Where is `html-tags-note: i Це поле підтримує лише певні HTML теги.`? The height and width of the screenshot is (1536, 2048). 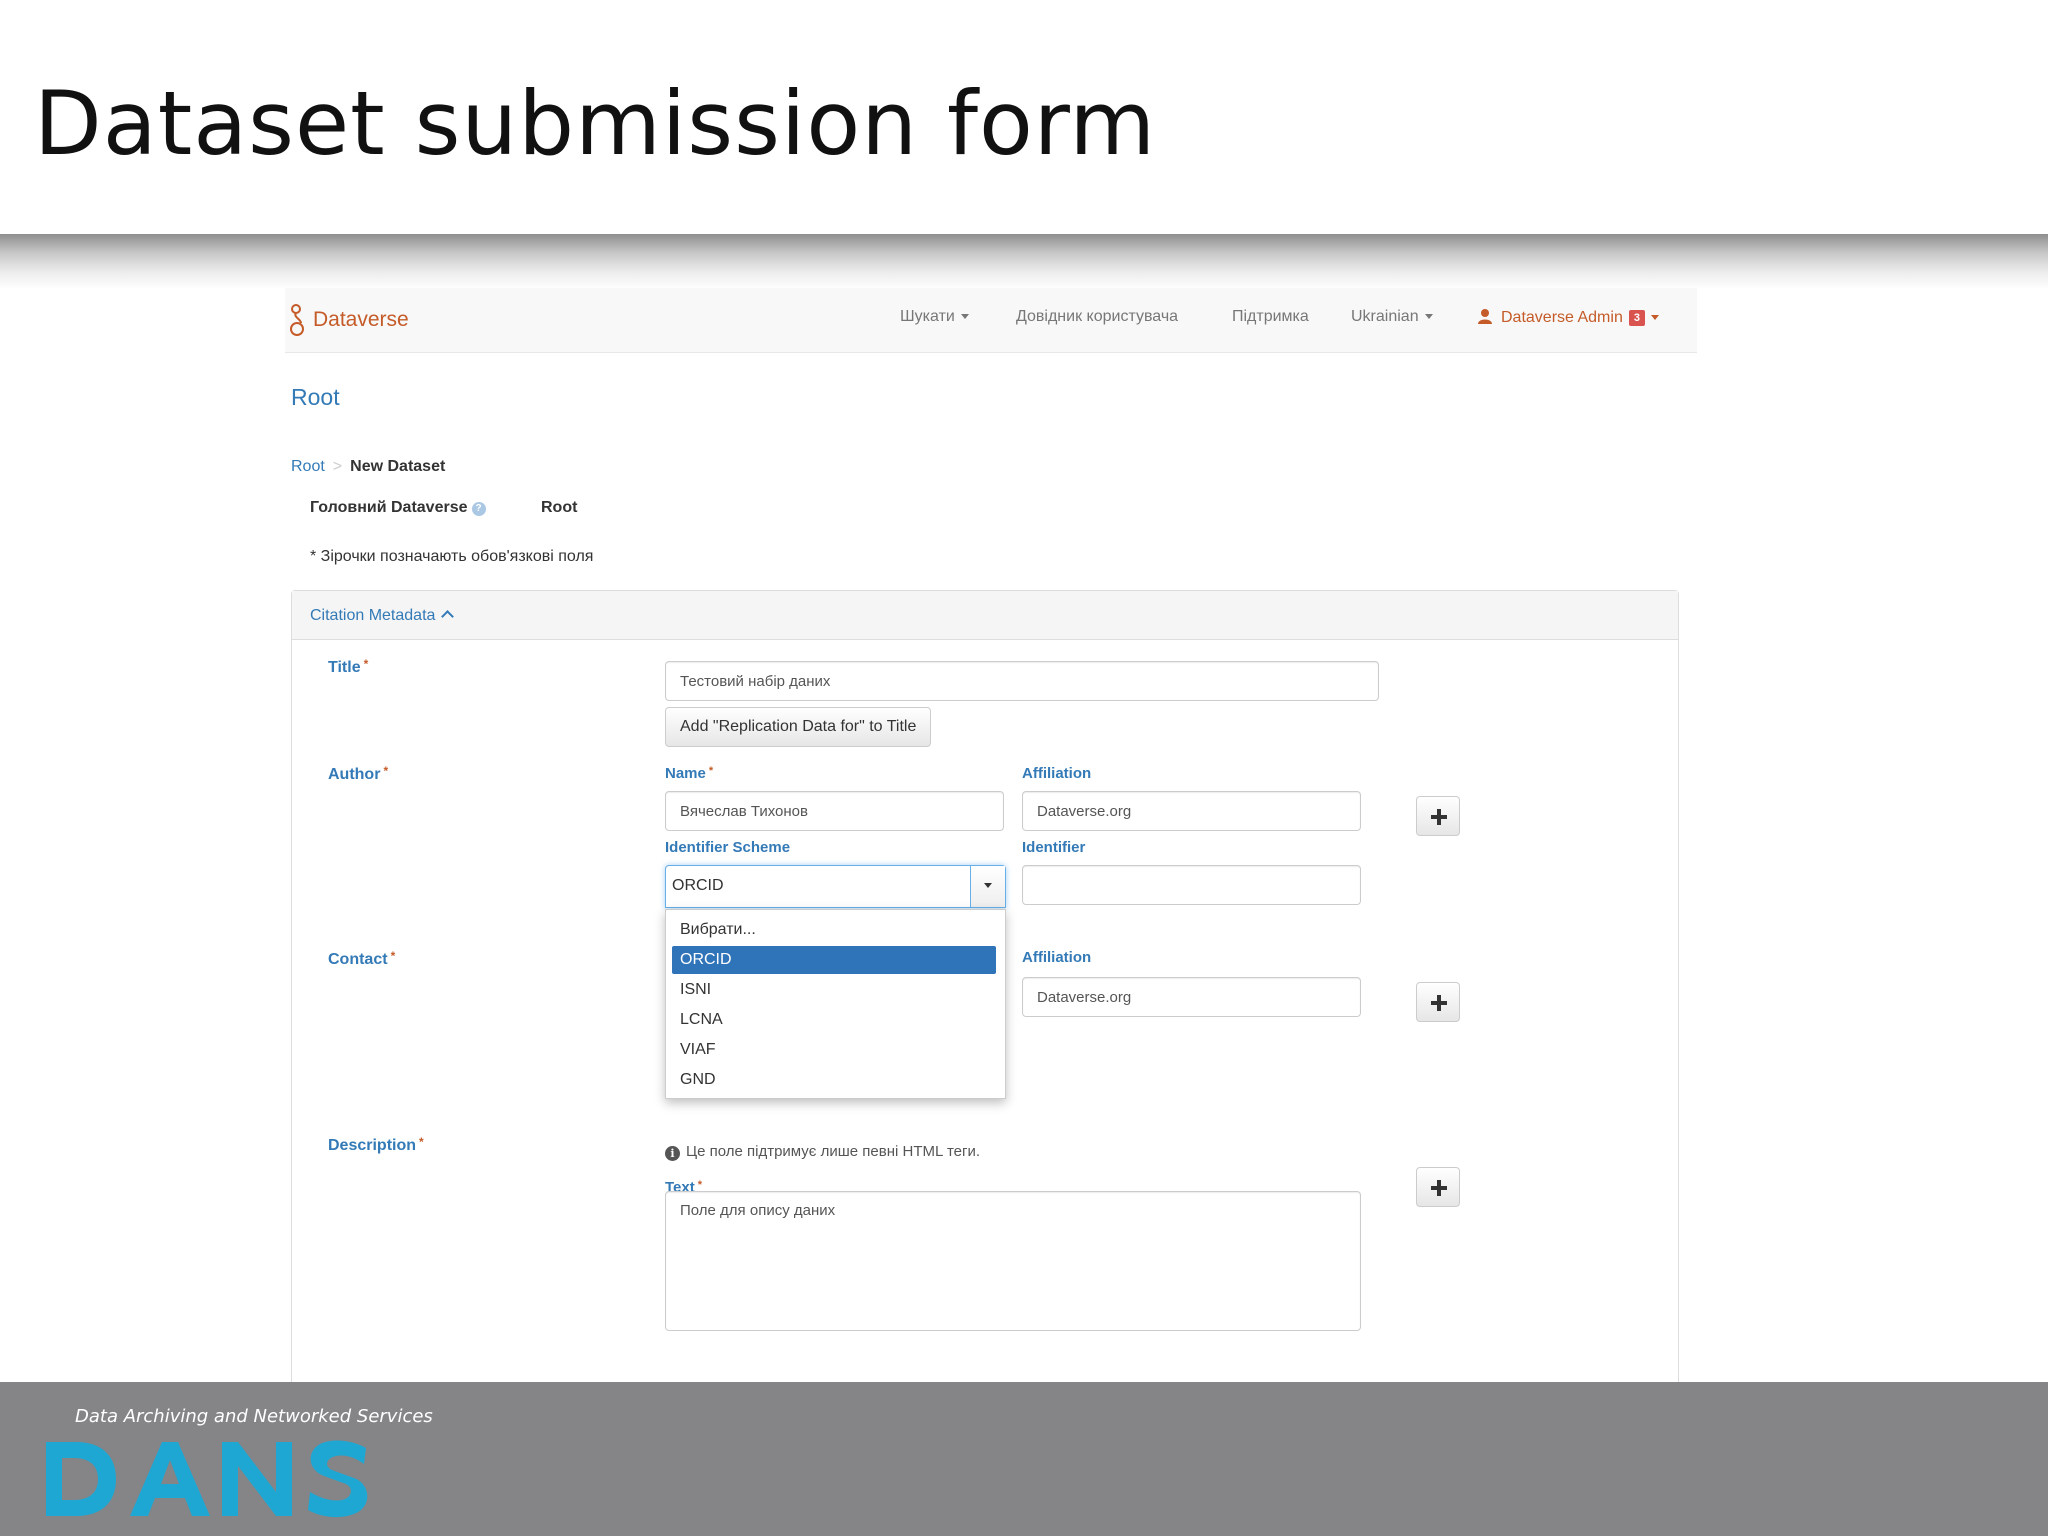
html-tags-note: i Це поле підтримує лише певні HTML теги. is located at coordinates (822, 1152).